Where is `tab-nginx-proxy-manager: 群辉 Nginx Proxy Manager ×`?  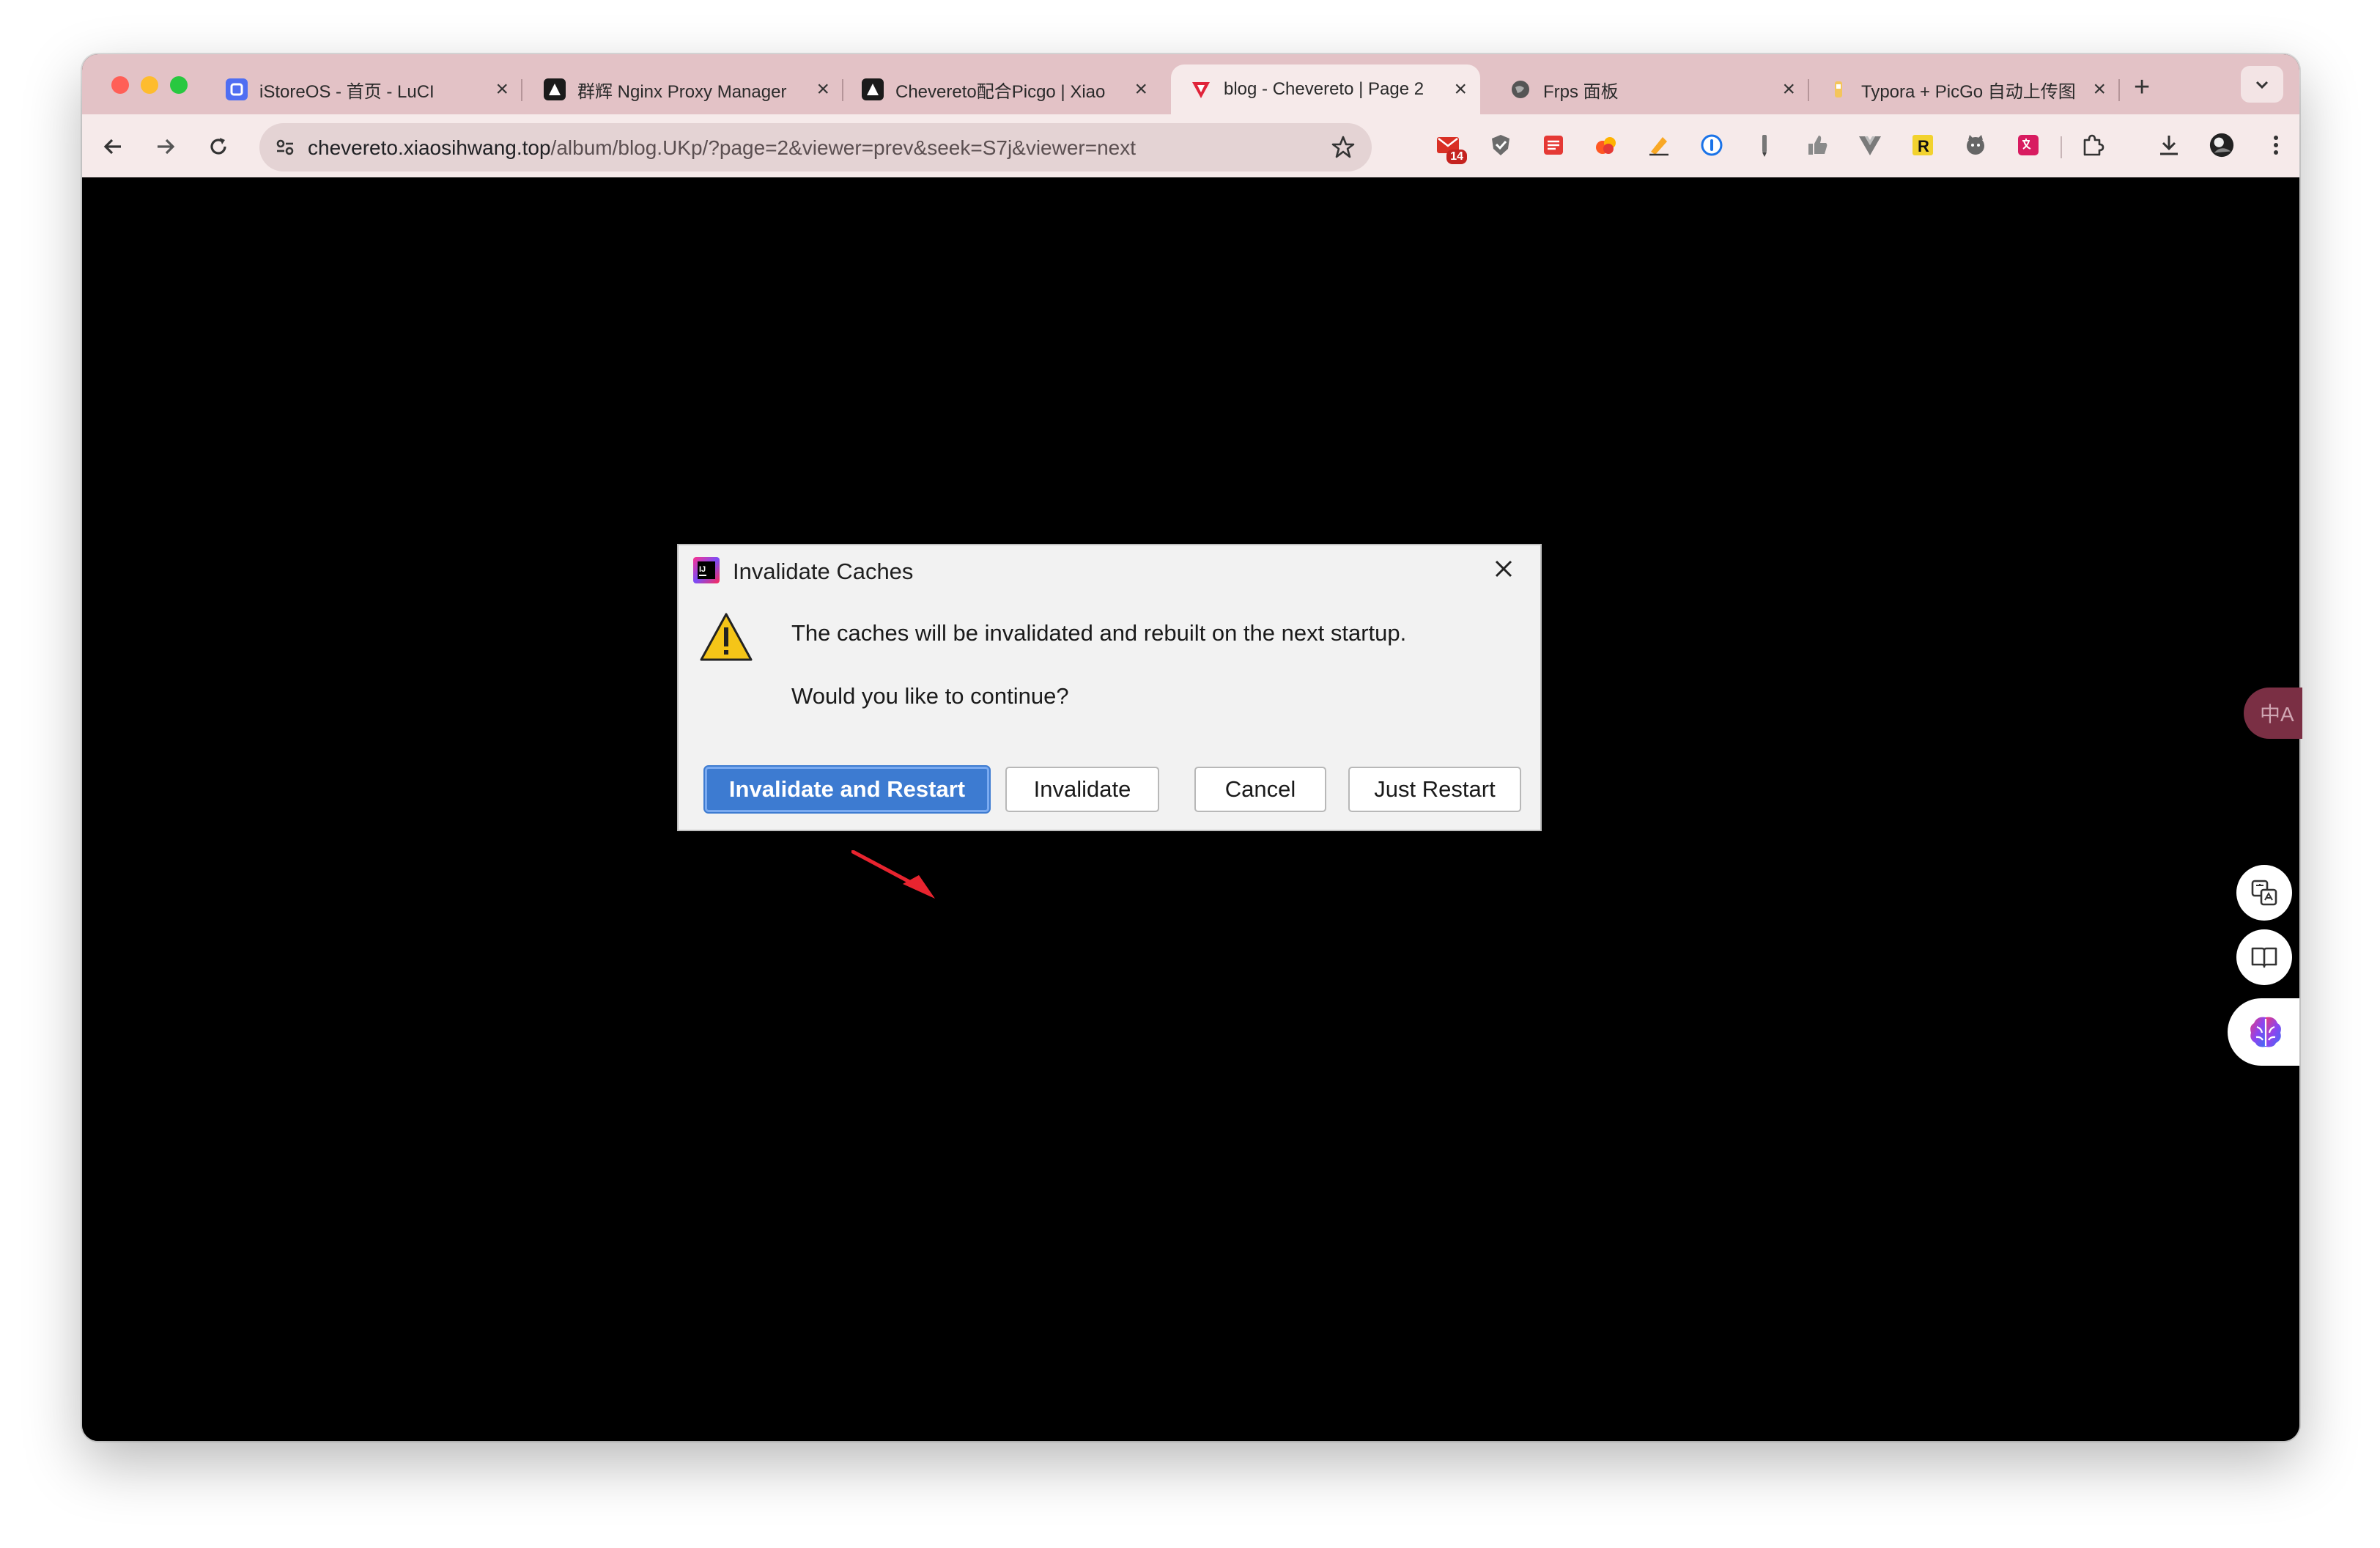 tab-nginx-proxy-manager: 群辉 Nginx Proxy Manager × is located at coordinates (684, 89).